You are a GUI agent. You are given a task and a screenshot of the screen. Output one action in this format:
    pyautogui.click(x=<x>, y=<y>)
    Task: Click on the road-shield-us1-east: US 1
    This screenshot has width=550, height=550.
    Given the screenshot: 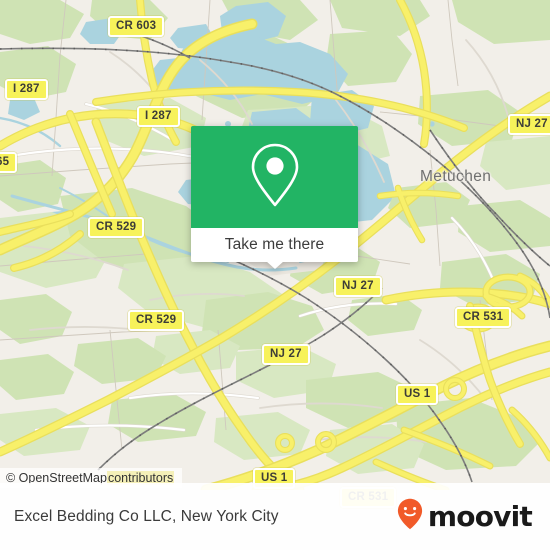 What is the action you would take?
    pyautogui.click(x=417, y=394)
    